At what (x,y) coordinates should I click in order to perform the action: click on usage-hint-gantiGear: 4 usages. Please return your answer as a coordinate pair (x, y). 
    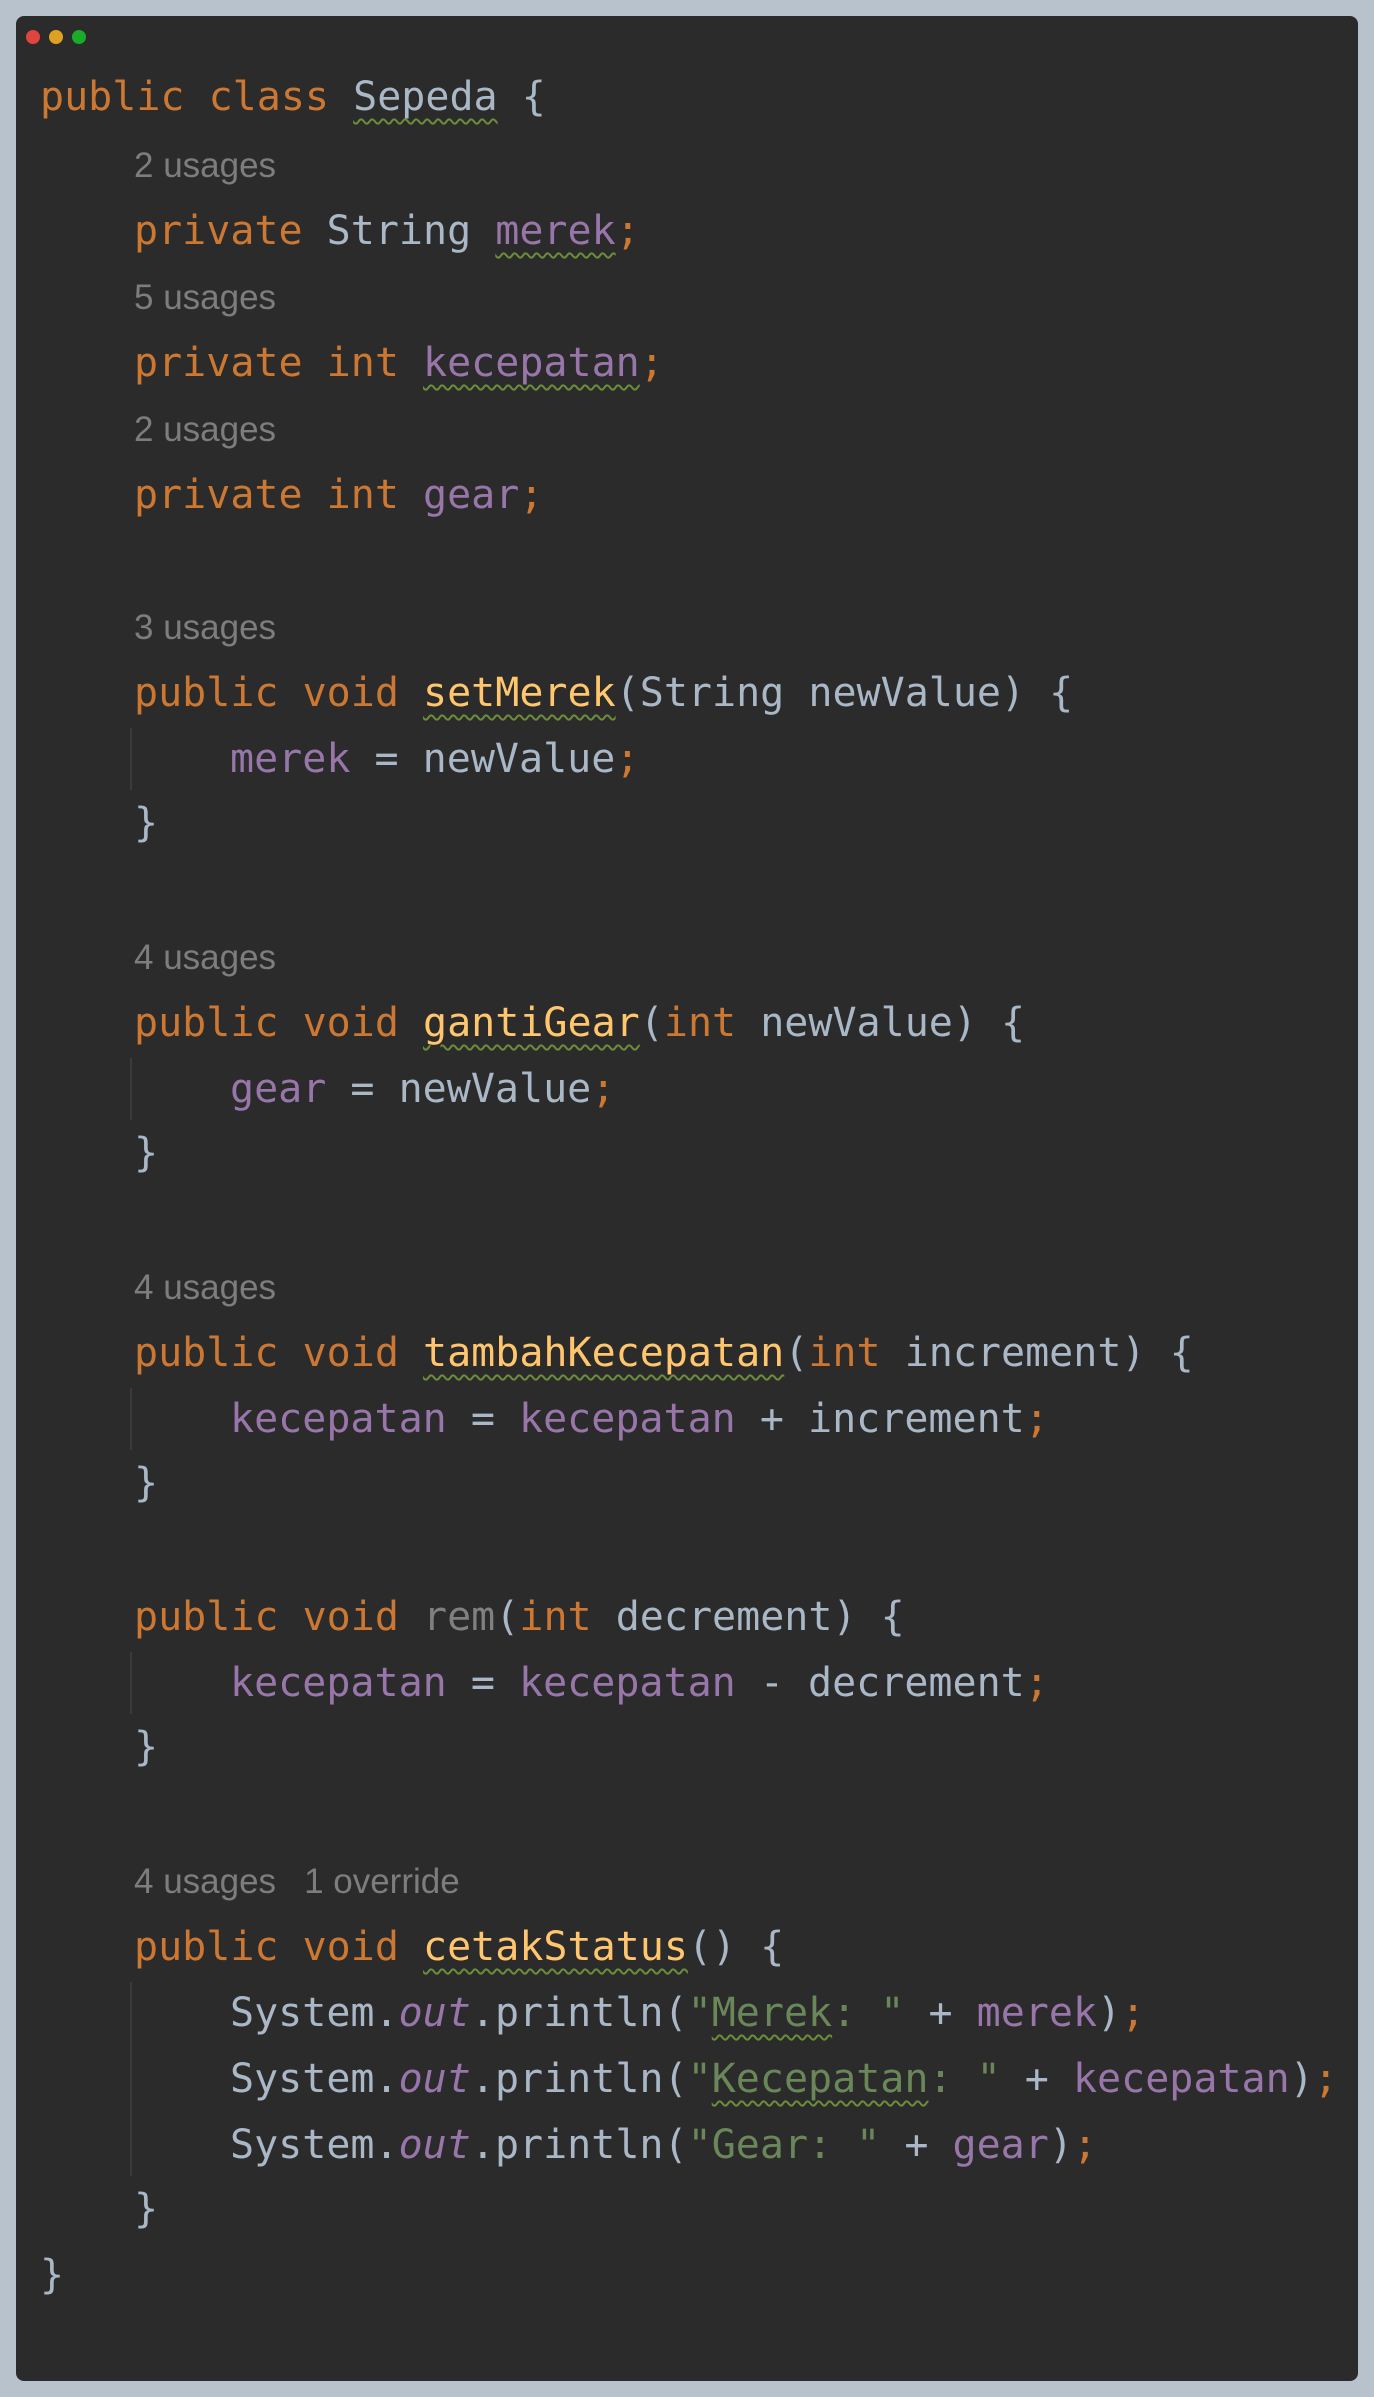
    Looking at the image, I should click on (205, 958).